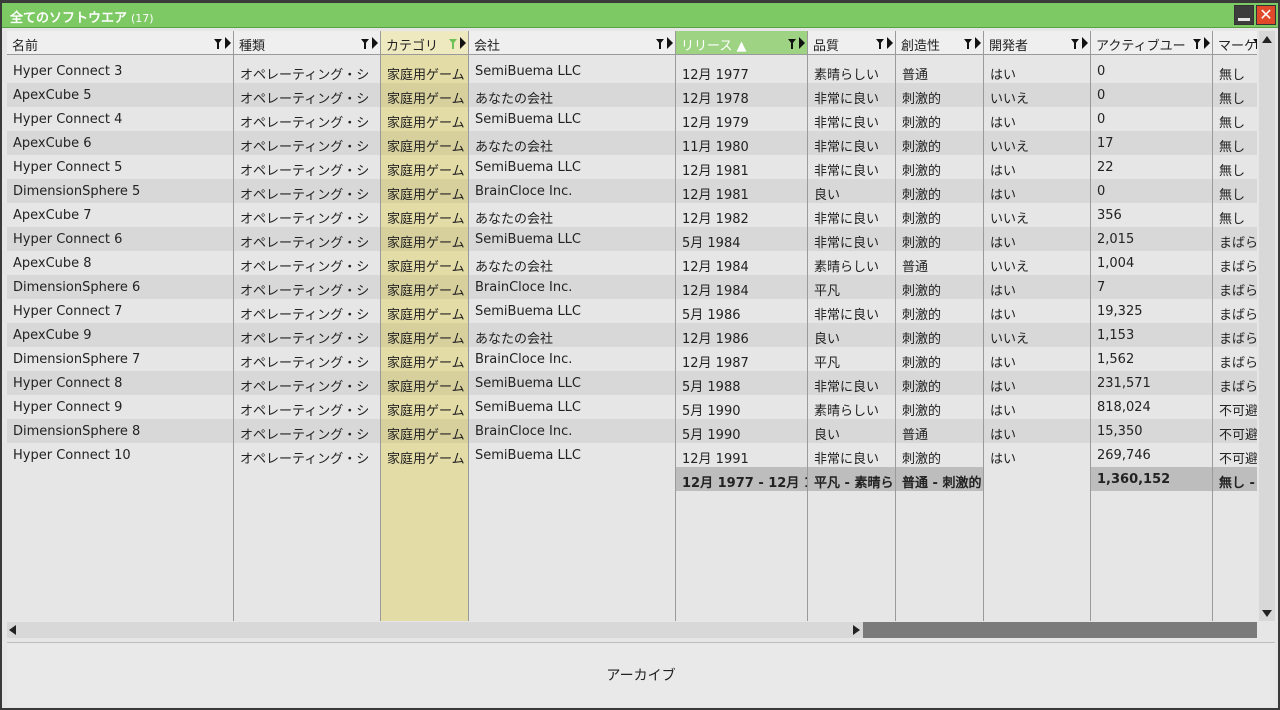 The height and width of the screenshot is (710, 1280). Describe the element at coordinates (120, 335) in the screenshot. I see `table-cell-name: ApexCube 9` at that location.